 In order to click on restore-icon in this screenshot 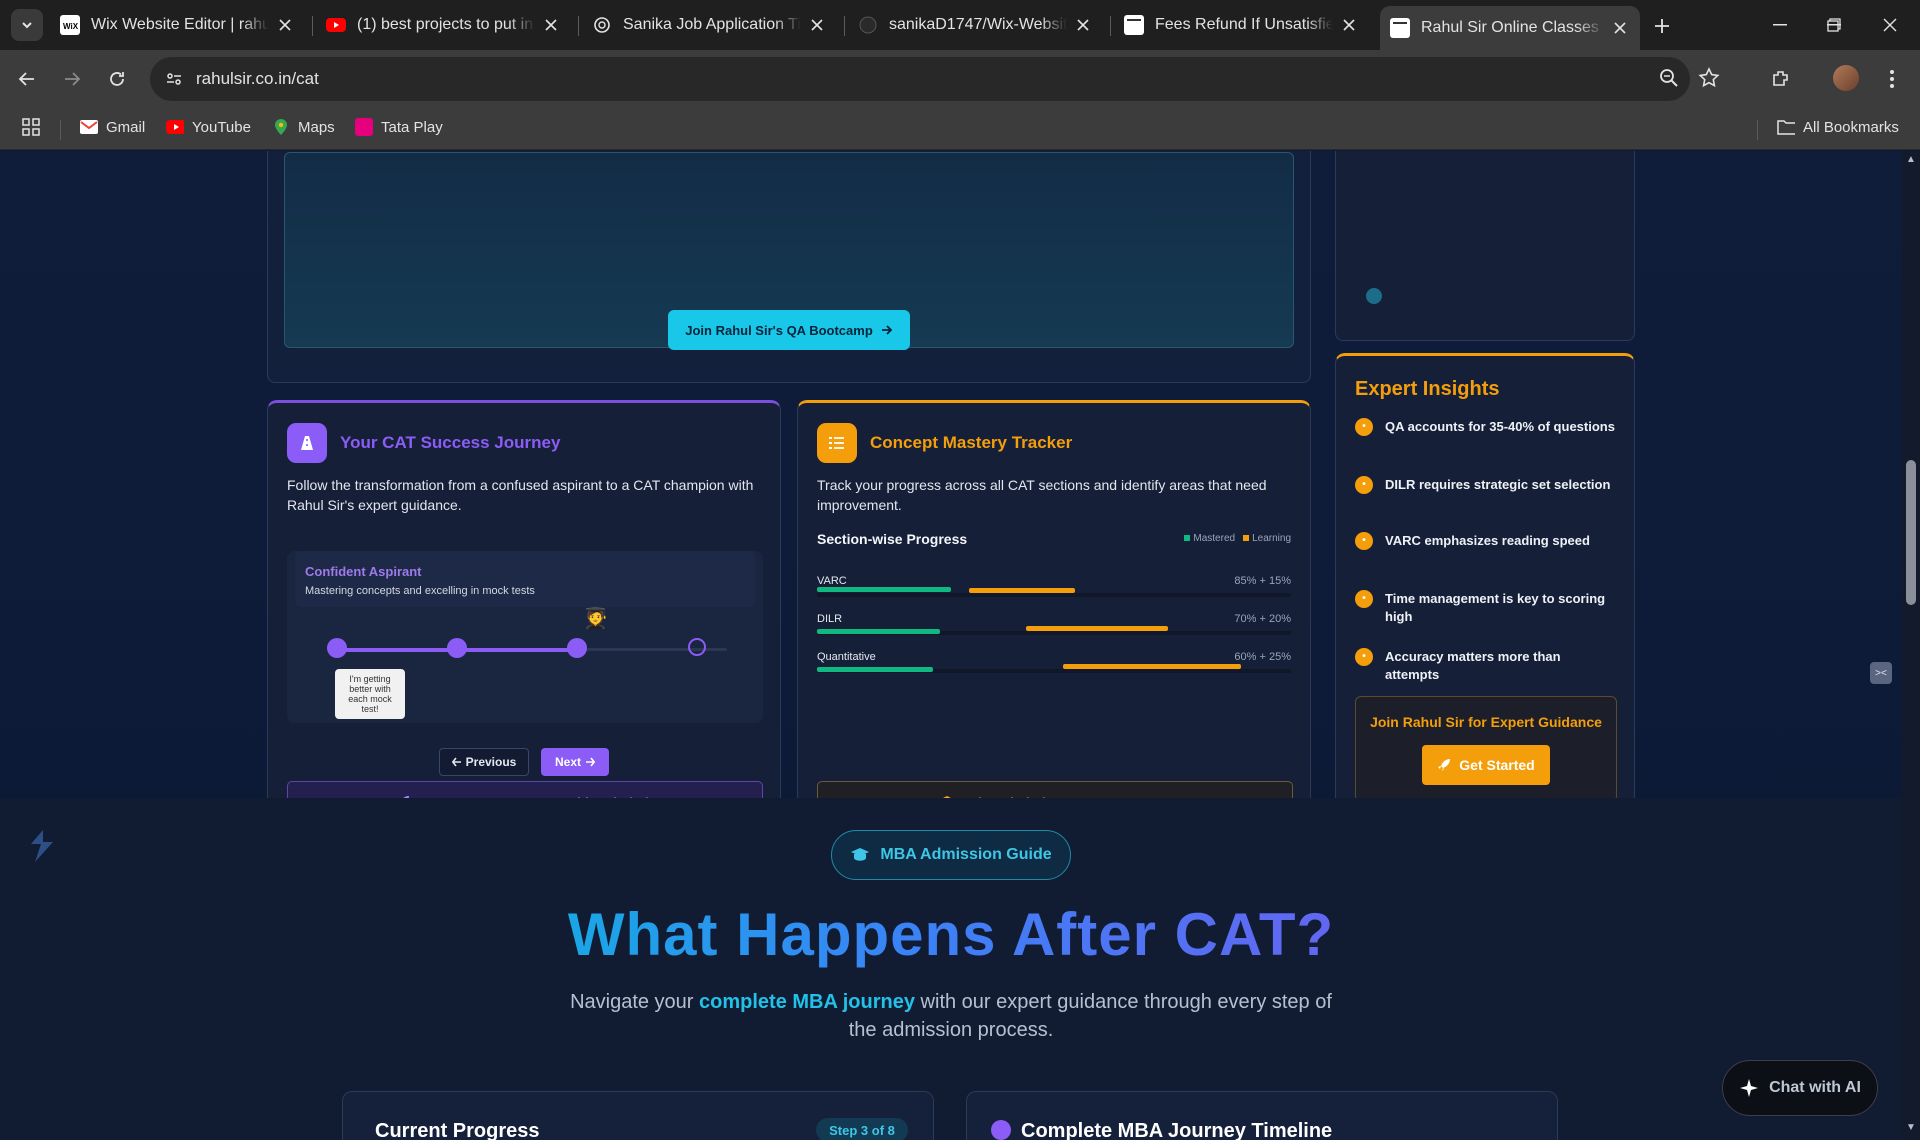, I will do `click(1834, 25)`.